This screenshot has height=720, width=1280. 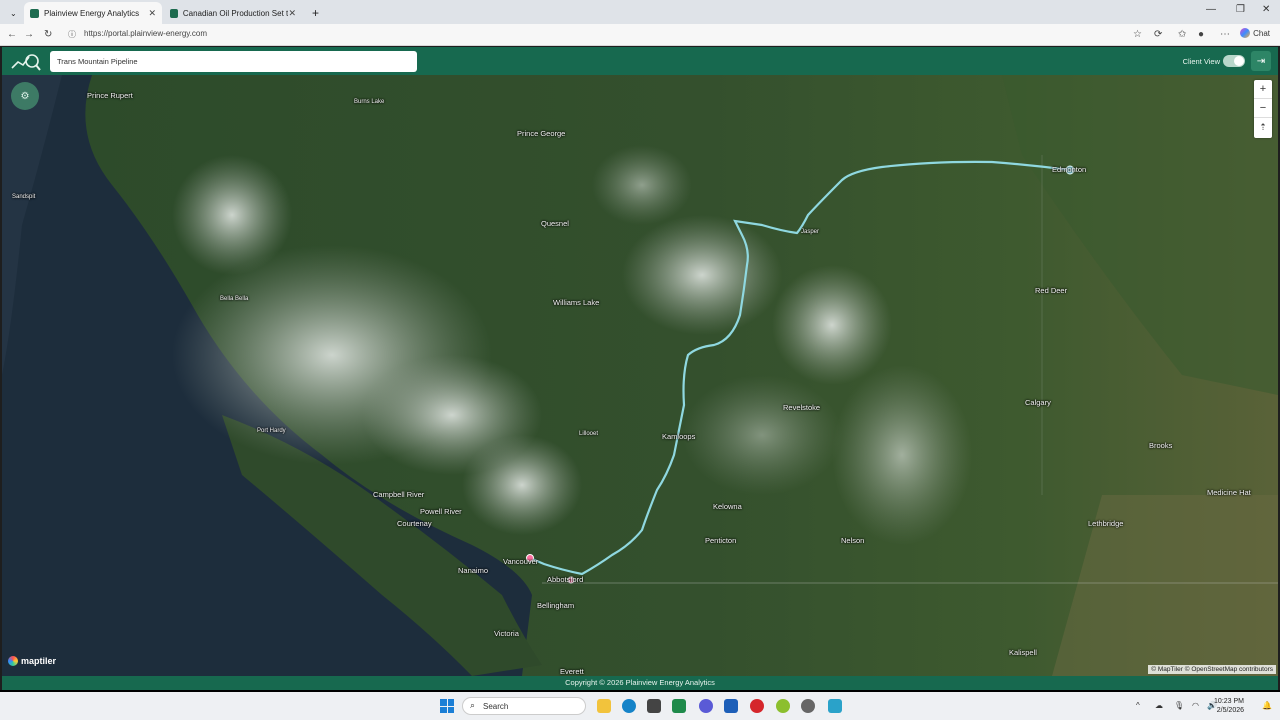 I want to click on outlook-icon, so click(x=731, y=706).